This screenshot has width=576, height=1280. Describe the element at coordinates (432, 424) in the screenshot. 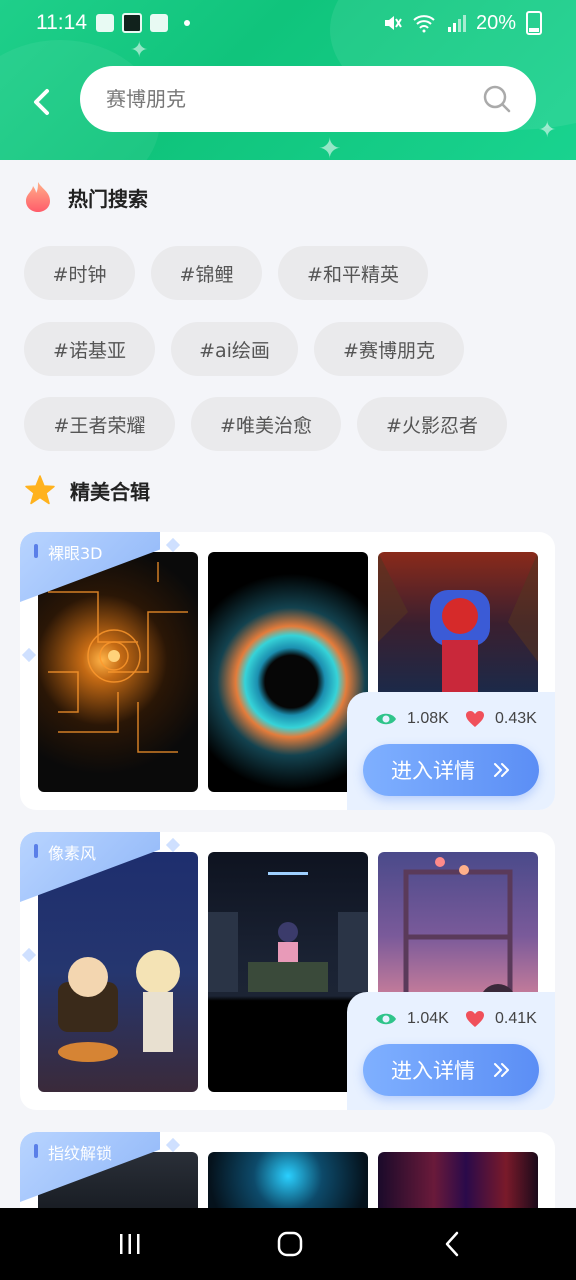

I see `tag-chip: #火影忍者` at that location.